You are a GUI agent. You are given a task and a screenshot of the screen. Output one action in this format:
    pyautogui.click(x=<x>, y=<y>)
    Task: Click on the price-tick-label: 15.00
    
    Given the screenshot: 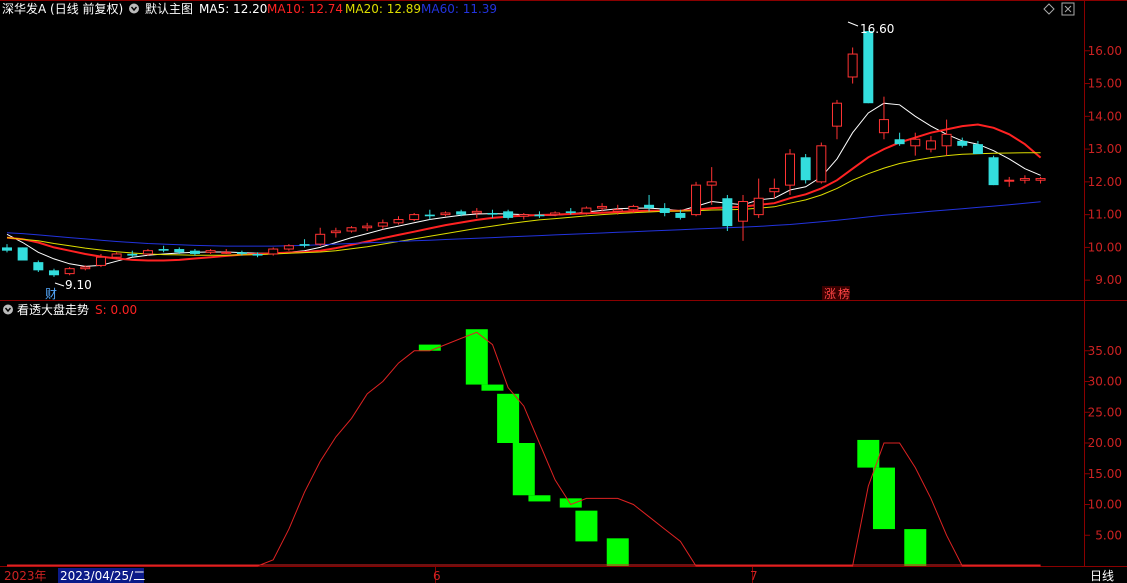 What is the action you would take?
    pyautogui.click(x=1105, y=84)
    